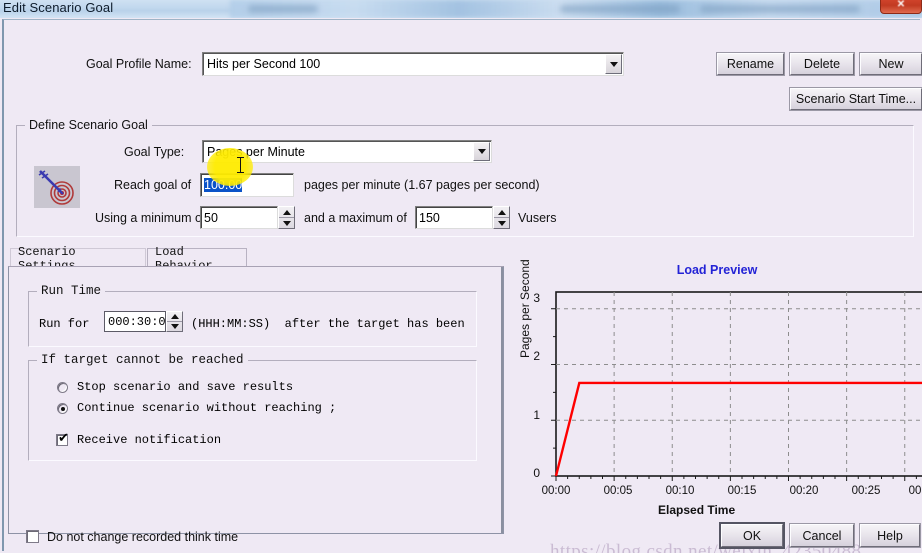 This screenshot has height=553, width=922. What do you see at coordinates (502, 400) in the screenshot?
I see `panel-shadow` at bounding box center [502, 400].